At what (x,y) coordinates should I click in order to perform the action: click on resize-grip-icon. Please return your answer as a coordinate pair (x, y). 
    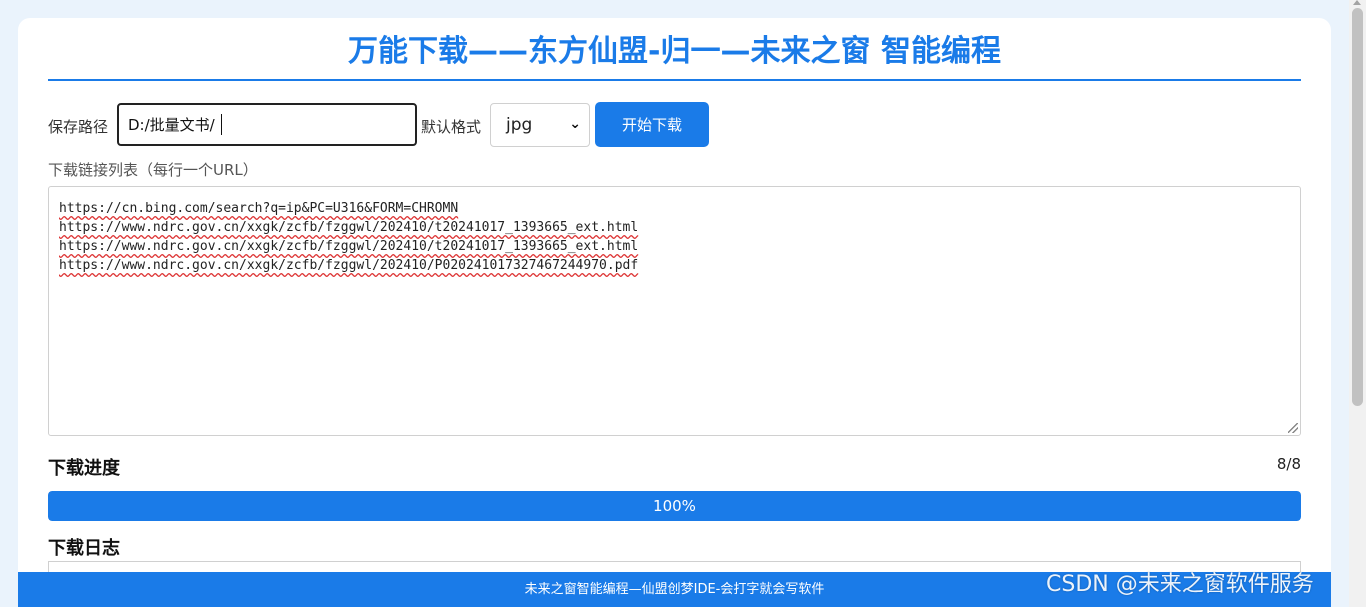
    Looking at the image, I should click on (1293, 428).